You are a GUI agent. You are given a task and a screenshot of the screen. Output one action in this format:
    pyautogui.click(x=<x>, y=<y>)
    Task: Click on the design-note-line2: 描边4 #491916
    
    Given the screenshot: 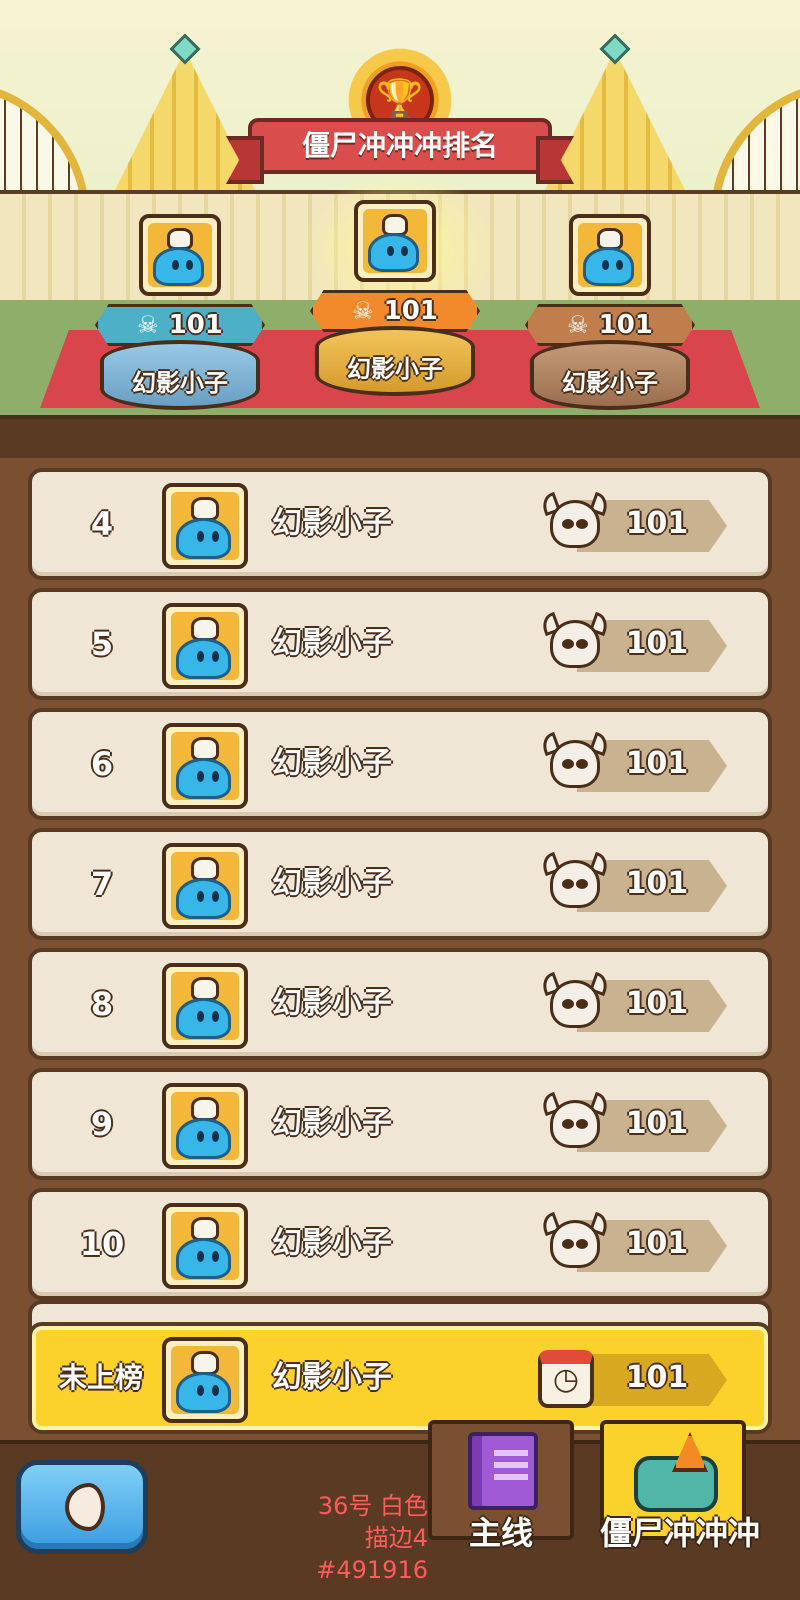 What is the action you would take?
    pyautogui.click(x=372, y=1554)
    